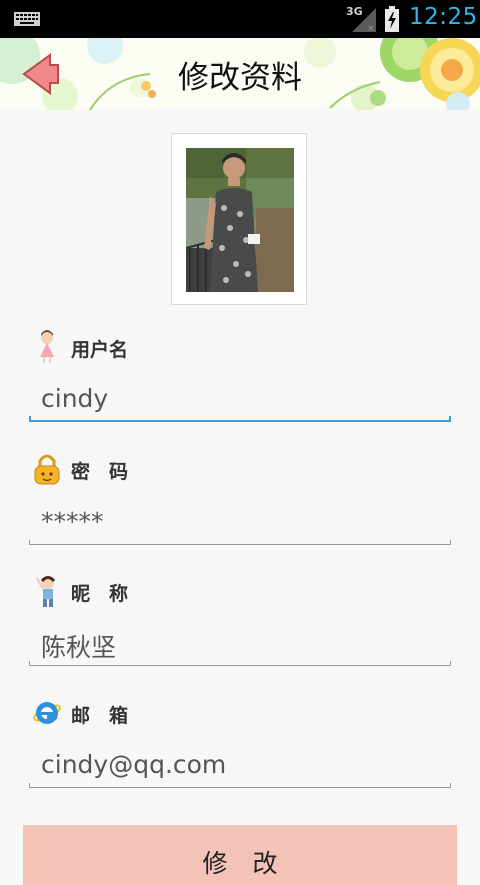  Describe the element at coordinates (47, 713) in the screenshot. I see `ie-icon` at that location.